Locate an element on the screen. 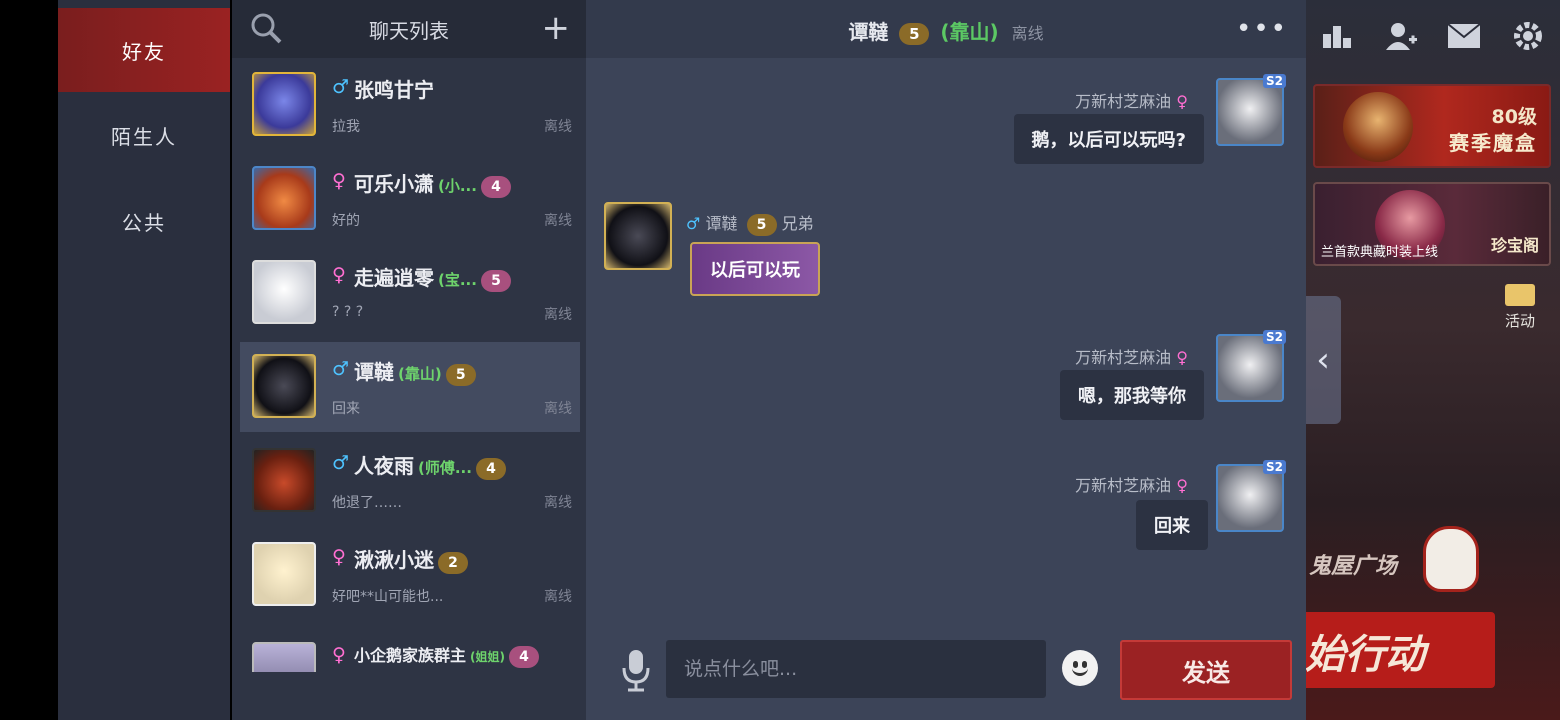 The width and height of the screenshot is (1560, 720). chat-row: ♀ 湫湫小迷 2 好吧**山可能也... 离线 is located at coordinates (410, 575).